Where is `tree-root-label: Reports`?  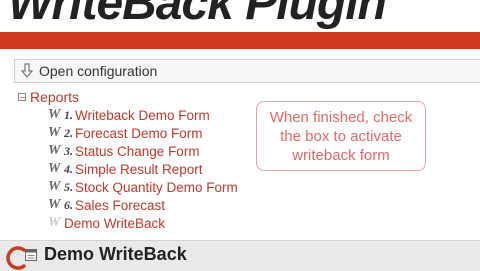 tree-root-label: Reports is located at coordinates (54, 97).